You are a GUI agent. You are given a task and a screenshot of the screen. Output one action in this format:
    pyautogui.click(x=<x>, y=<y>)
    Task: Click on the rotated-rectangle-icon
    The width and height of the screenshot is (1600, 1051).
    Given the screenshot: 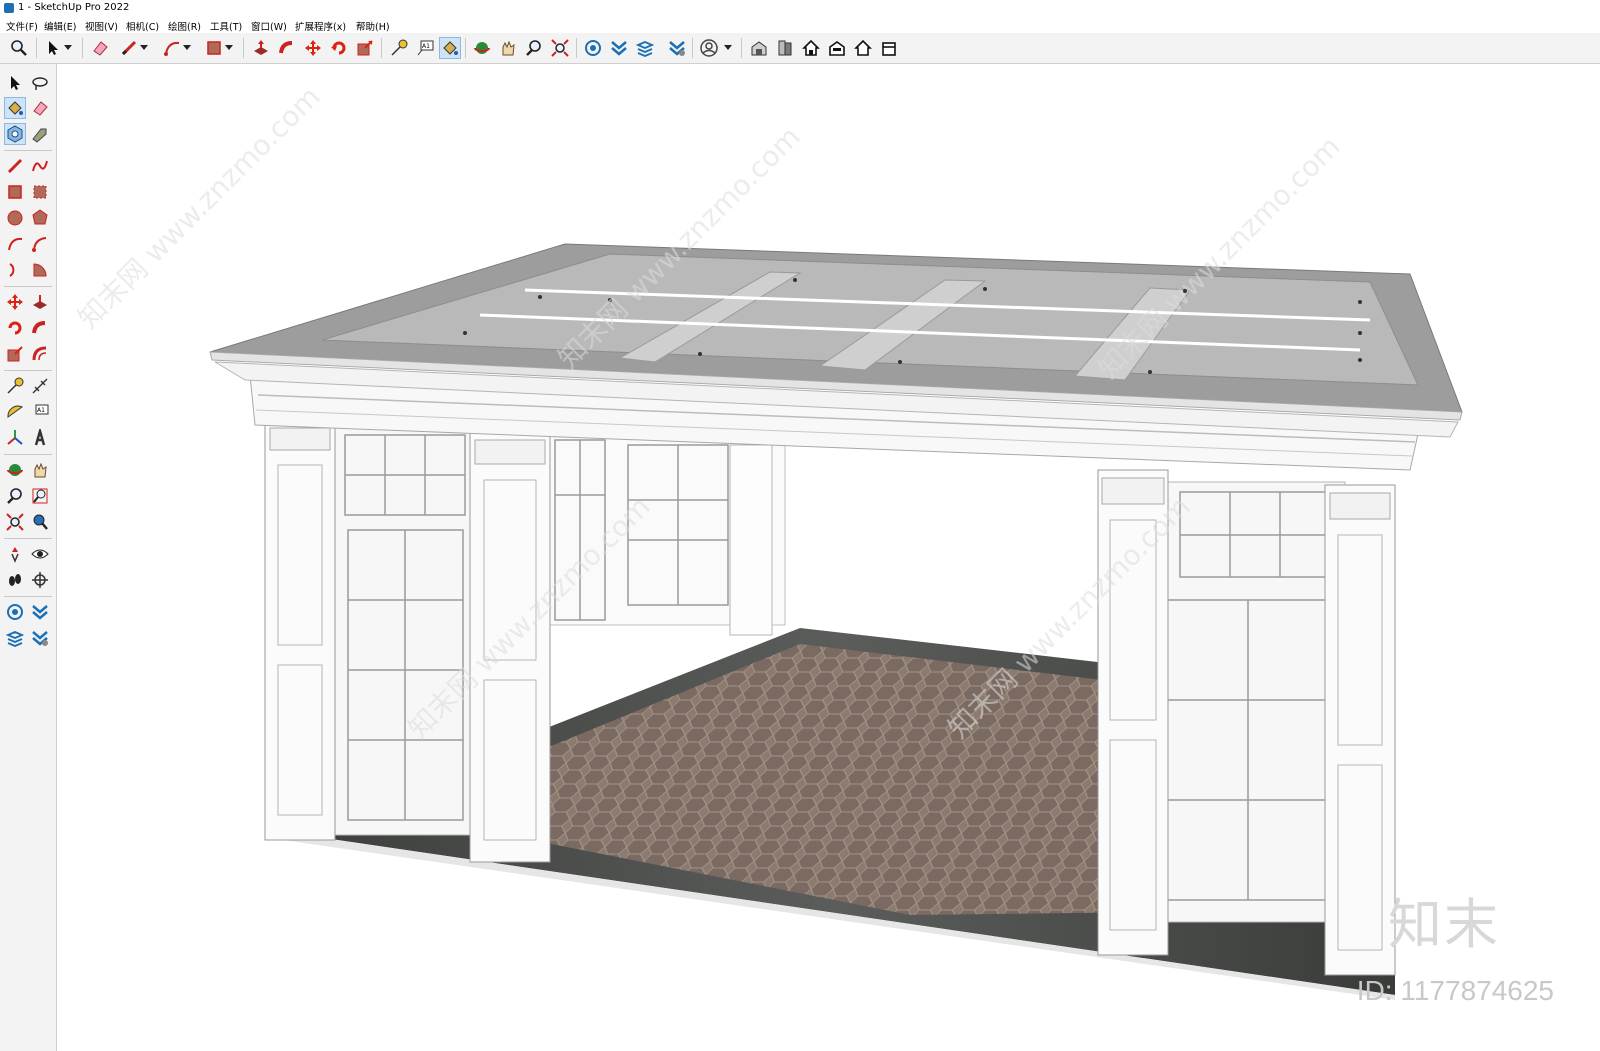 What is the action you would take?
    pyautogui.click(x=40, y=192)
    